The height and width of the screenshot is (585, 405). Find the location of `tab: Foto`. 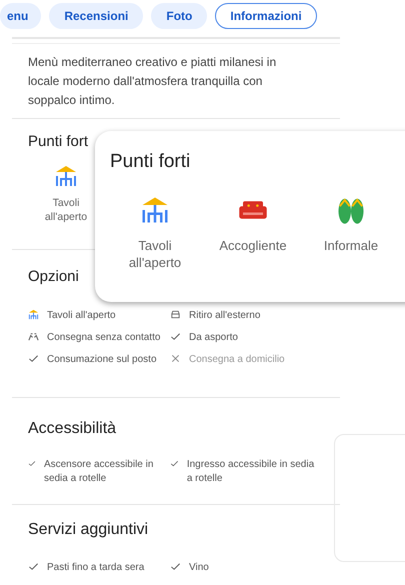

tab: Foto is located at coordinates (179, 16).